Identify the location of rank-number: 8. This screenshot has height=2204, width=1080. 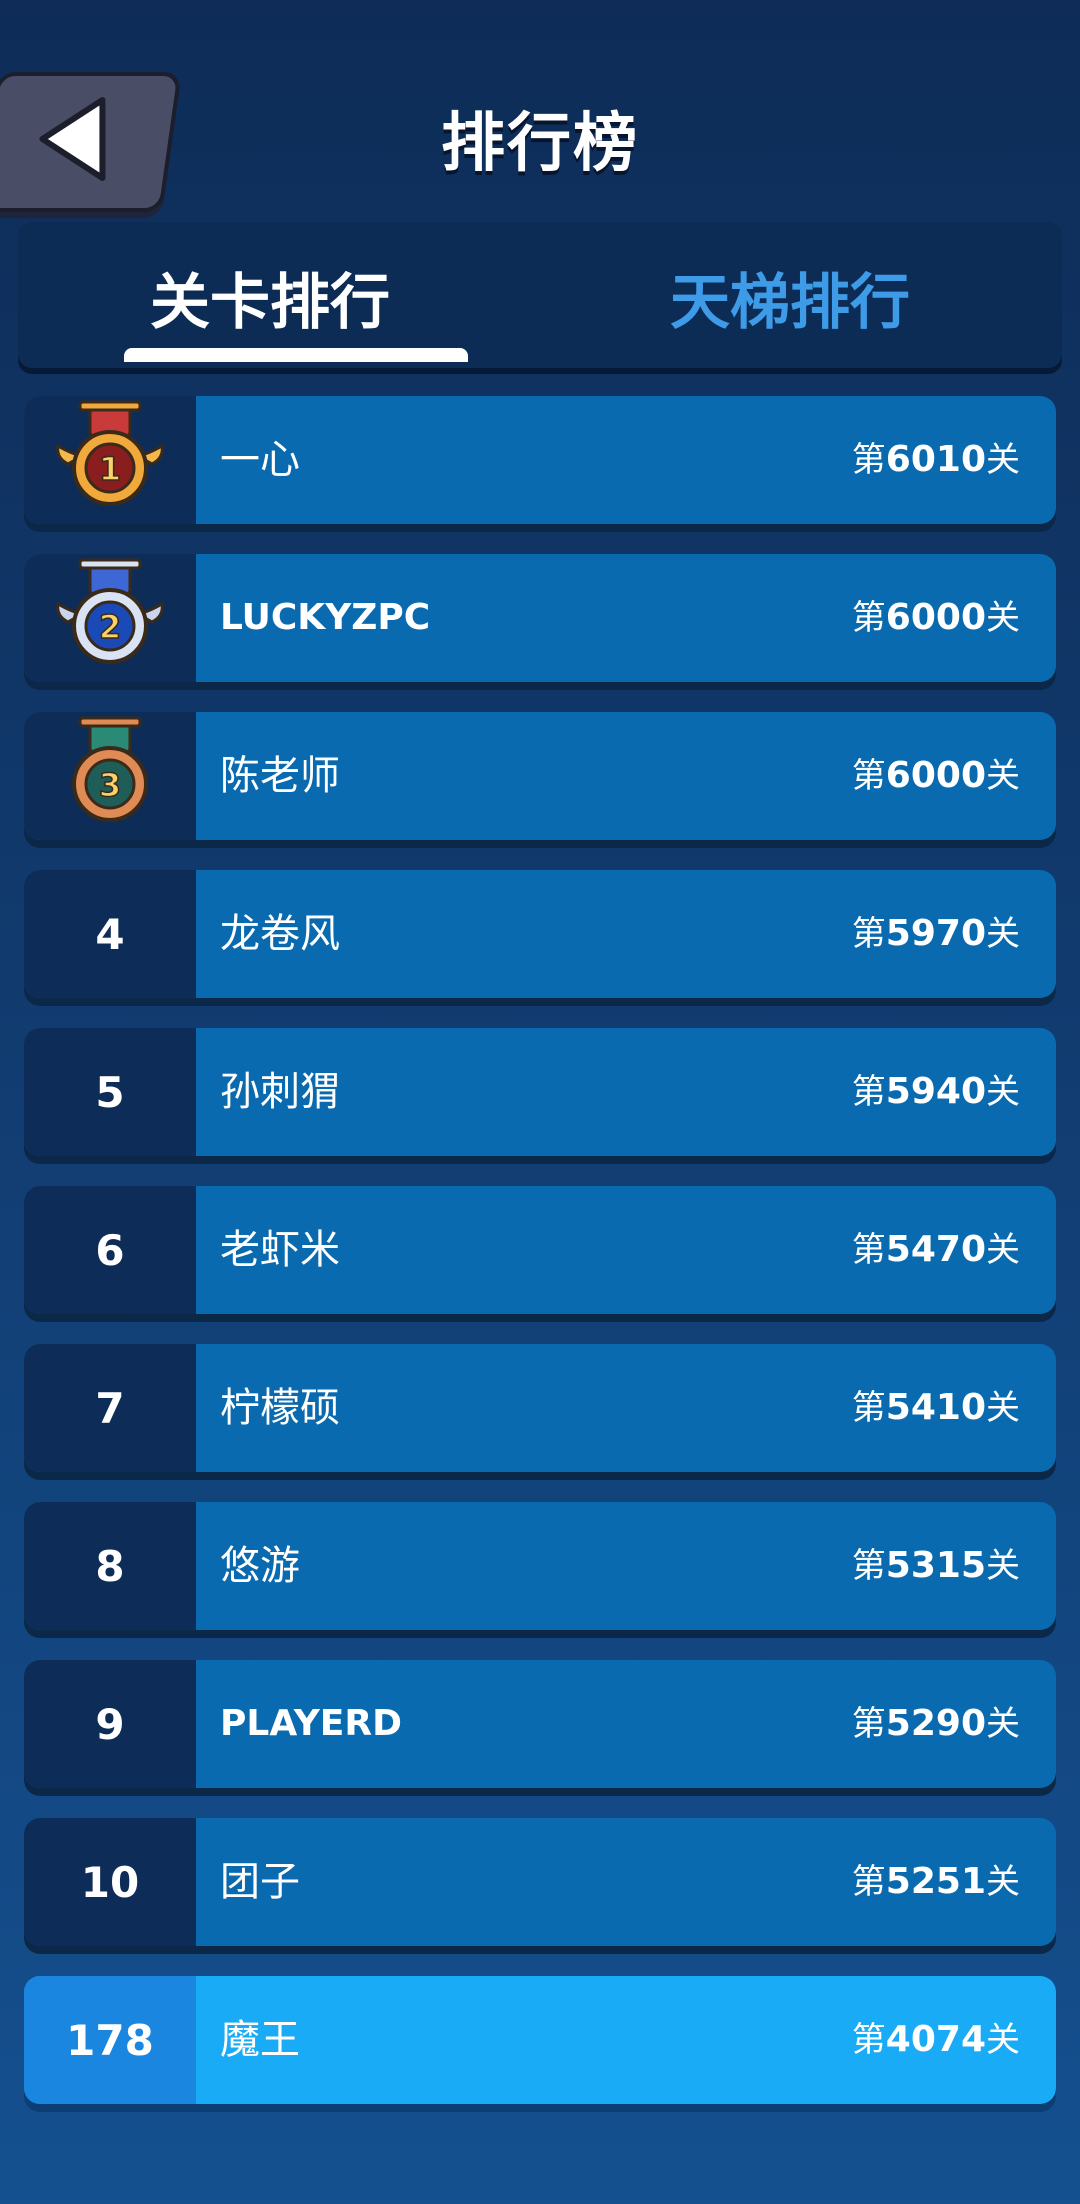
(110, 1566).